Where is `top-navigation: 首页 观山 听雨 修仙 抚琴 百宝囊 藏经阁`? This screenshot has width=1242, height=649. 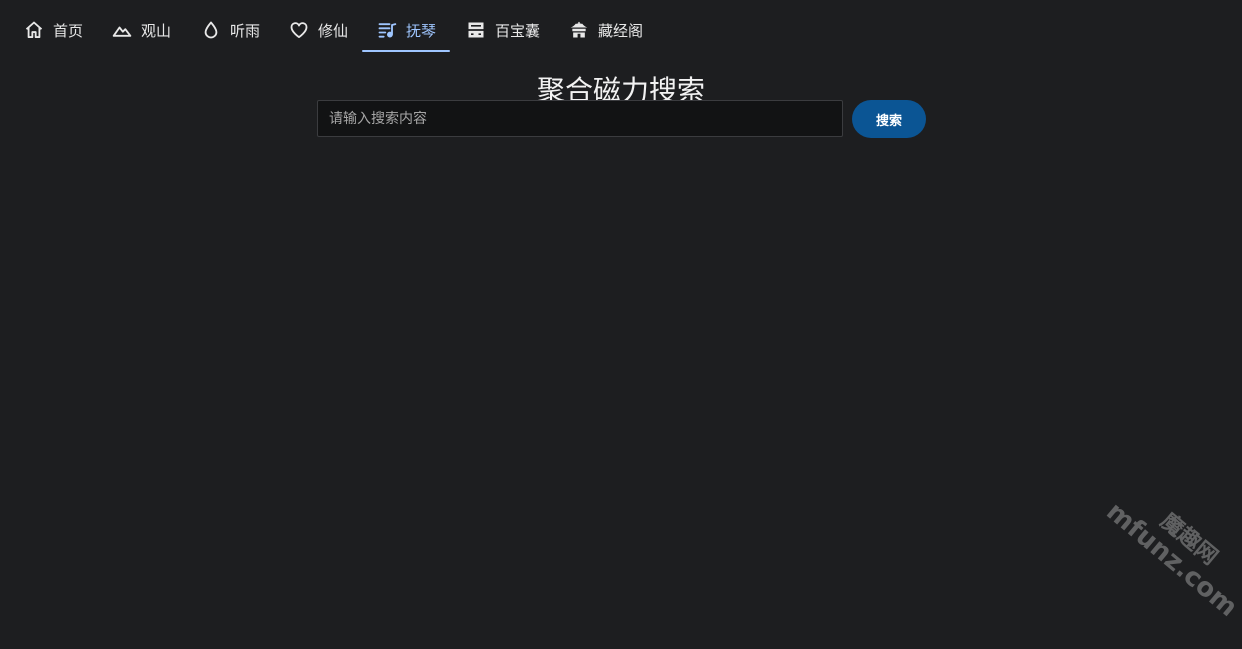
top-navigation: 首页 观山 听雨 修仙 抚琴 百宝囊 藏经阁 is located at coordinates (621, 27).